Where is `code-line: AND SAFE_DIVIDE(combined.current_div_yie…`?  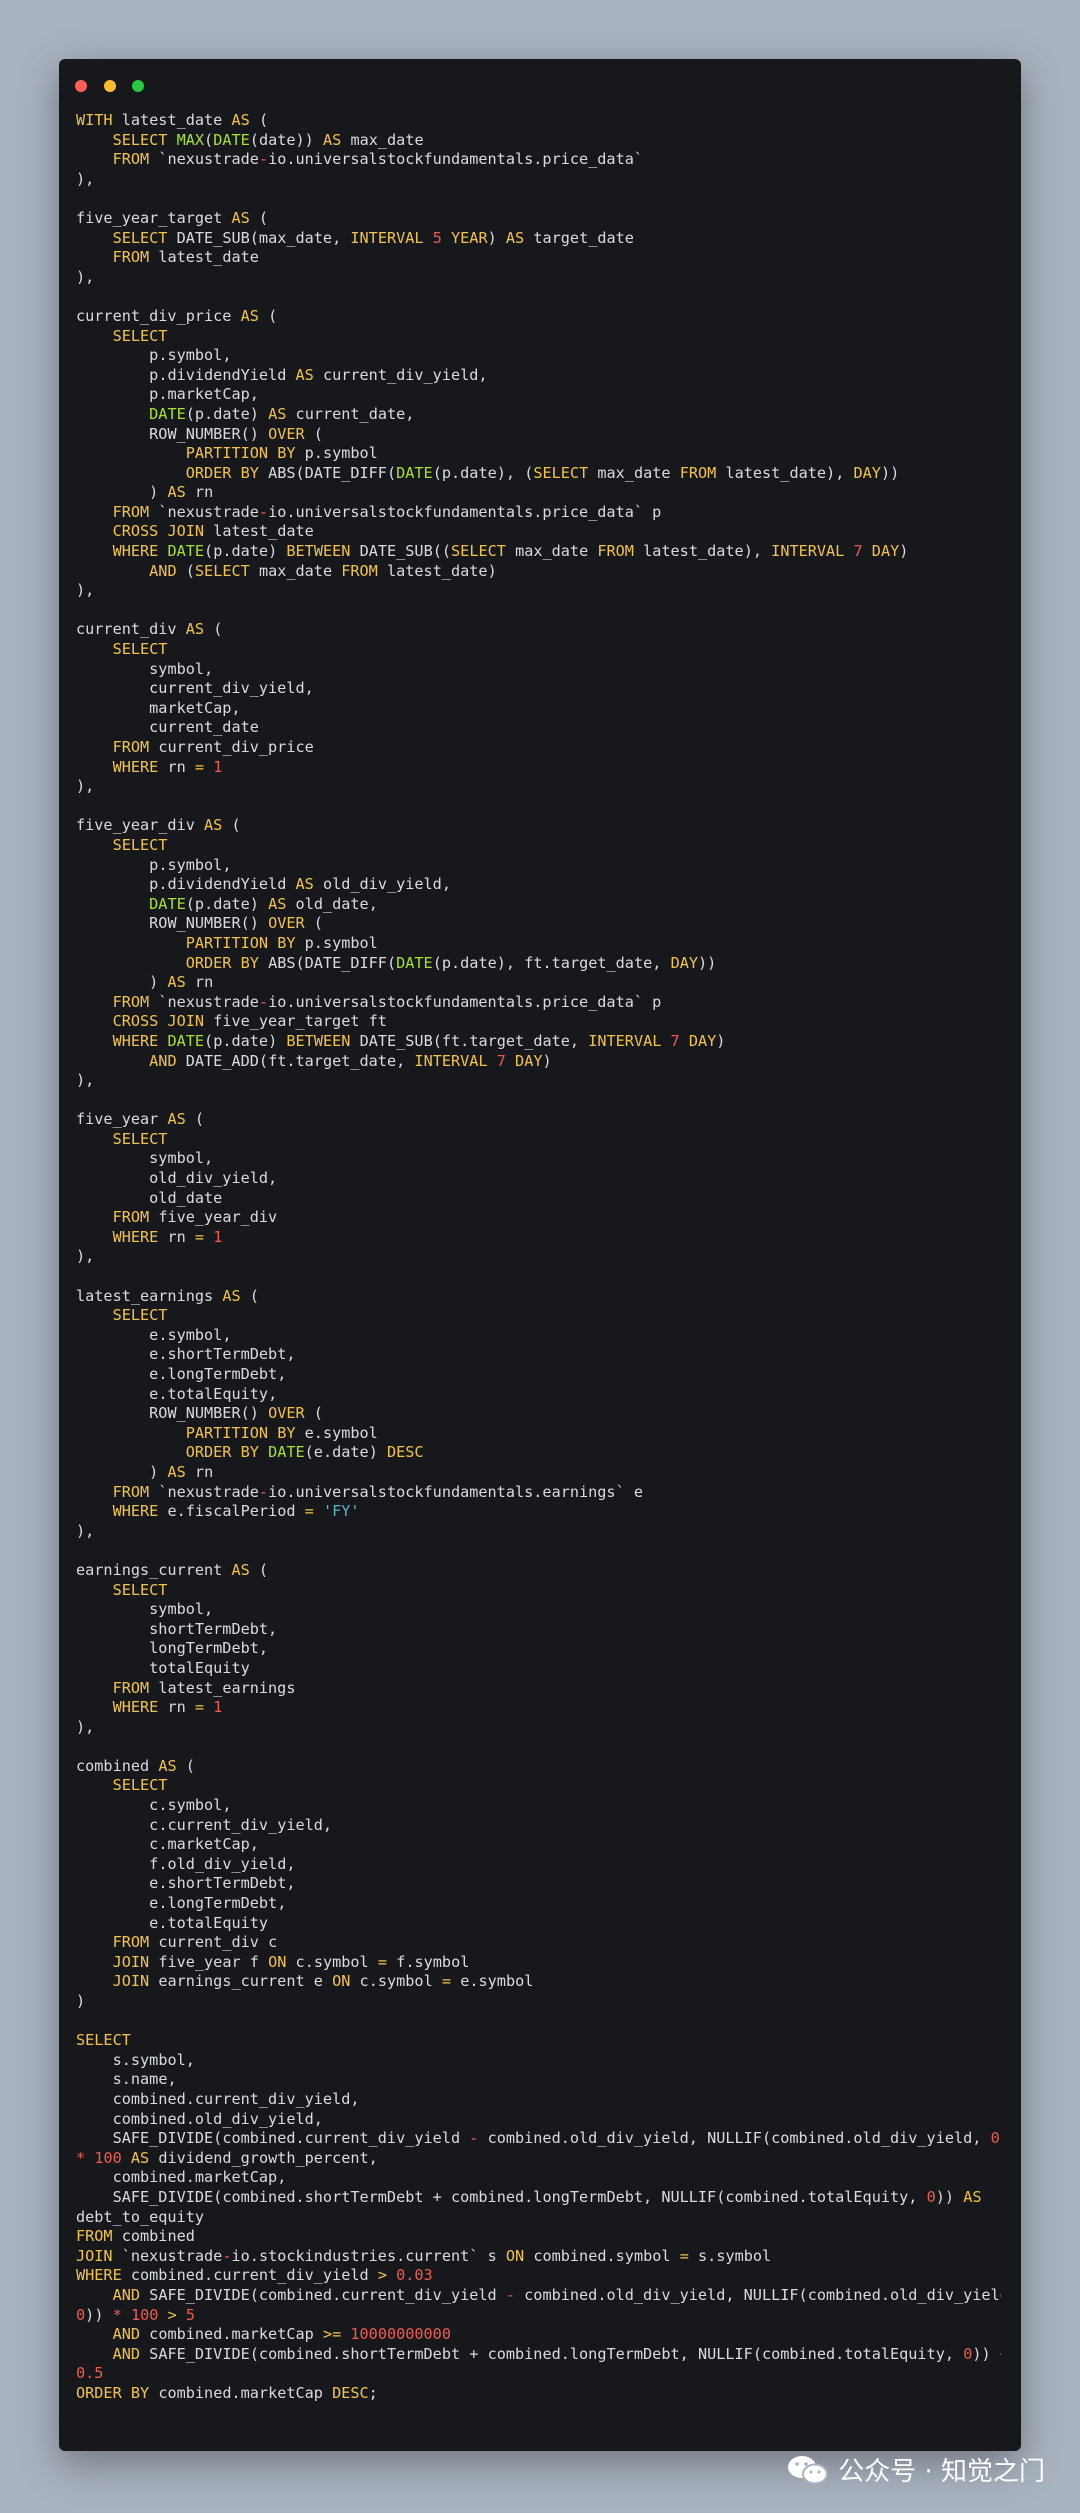
code-line: AND SAFE_DIVIDE(combined.current_div_yie… is located at coordinates (556, 2294).